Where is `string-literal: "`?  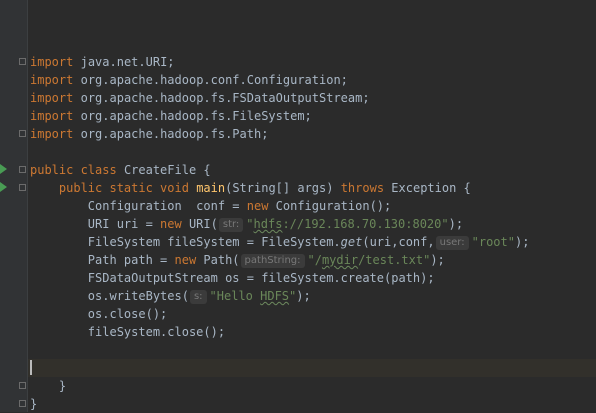 string-literal: " is located at coordinates (250, 224).